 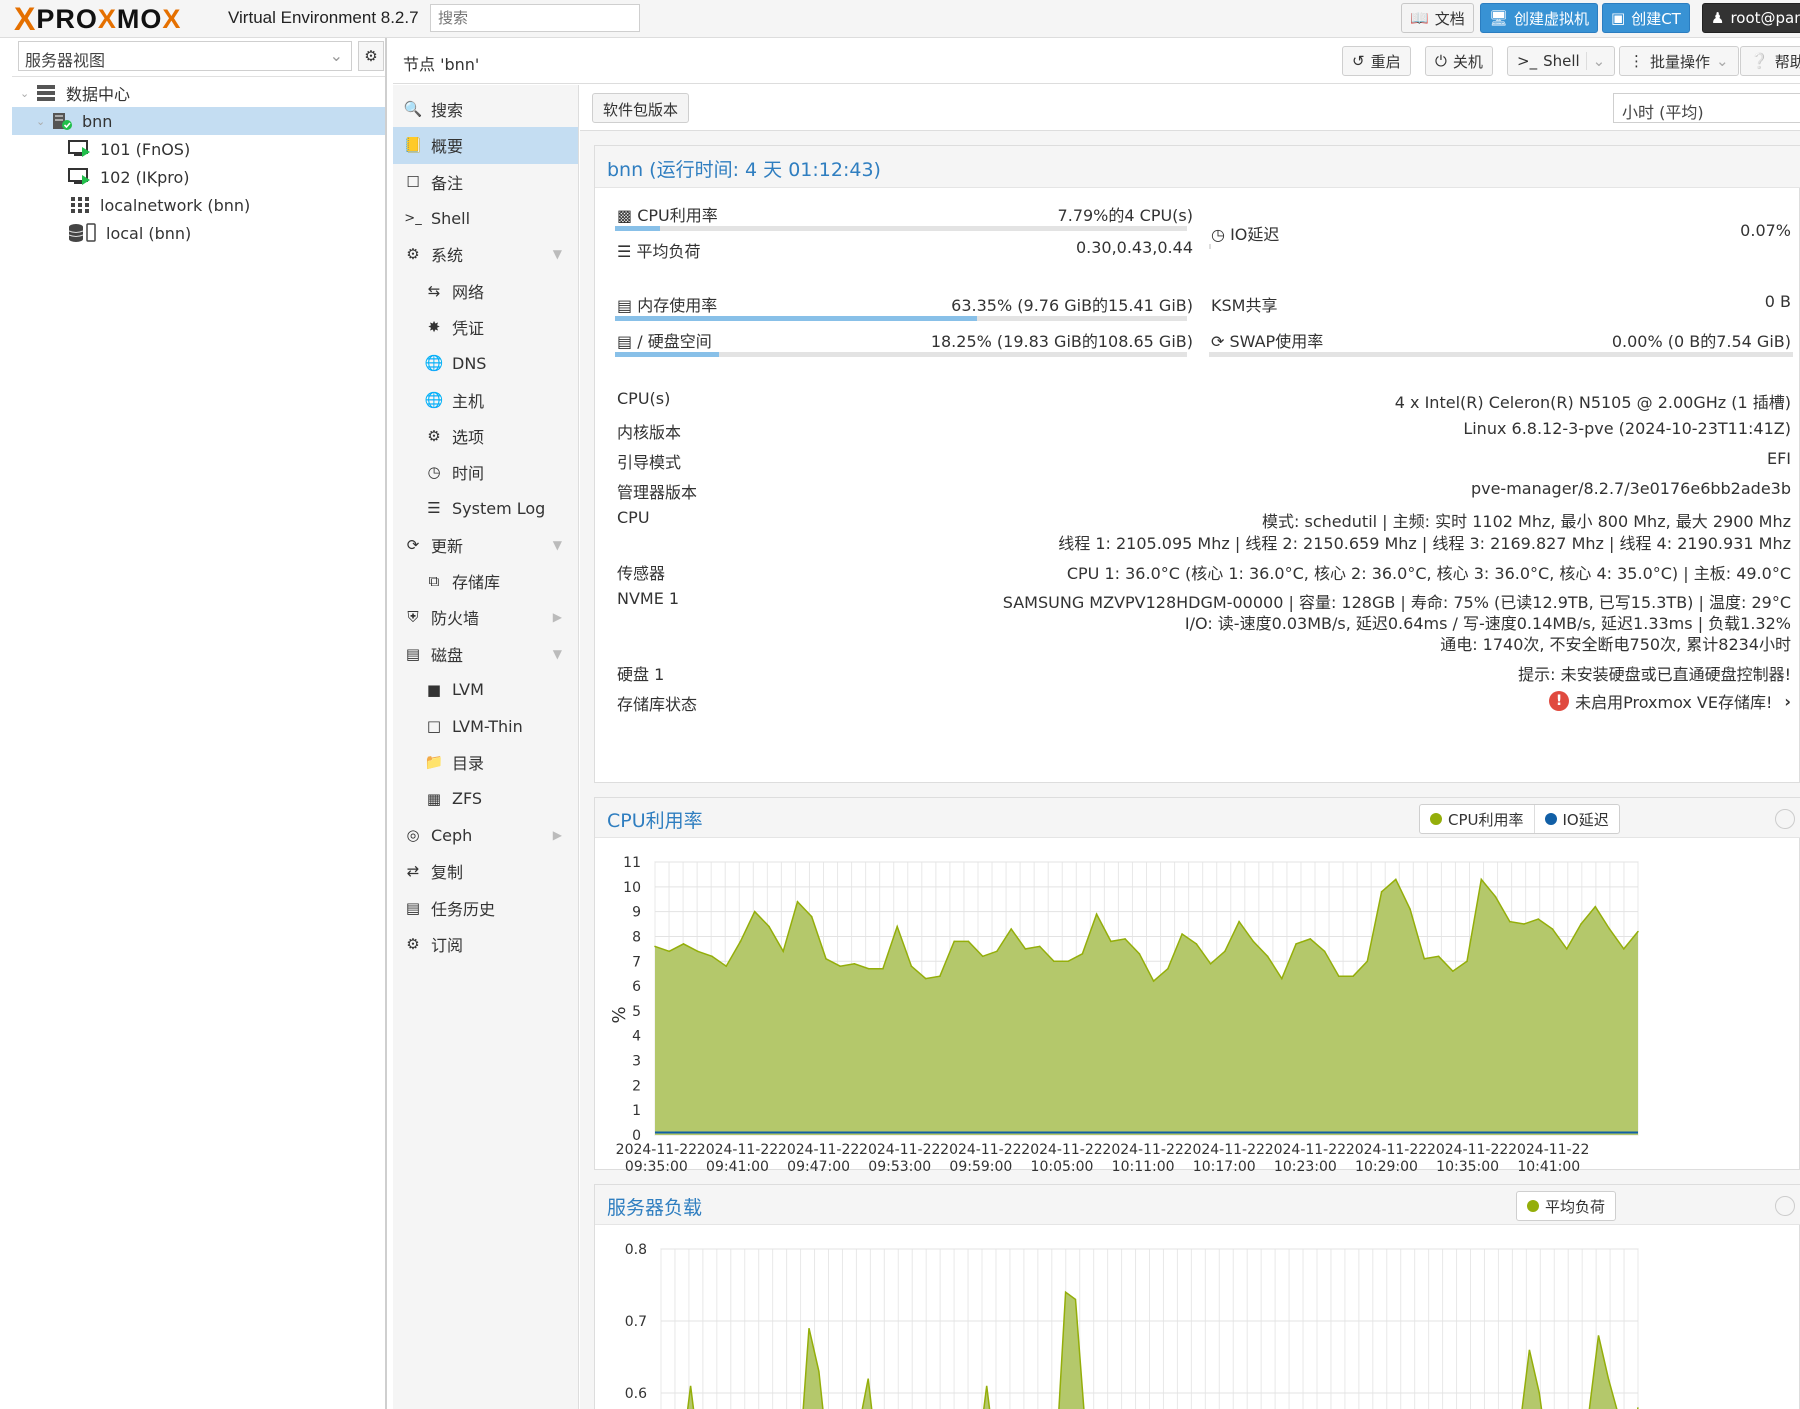 I want to click on tree-item-datacenter: ⌄ 数据中心, so click(x=198, y=93).